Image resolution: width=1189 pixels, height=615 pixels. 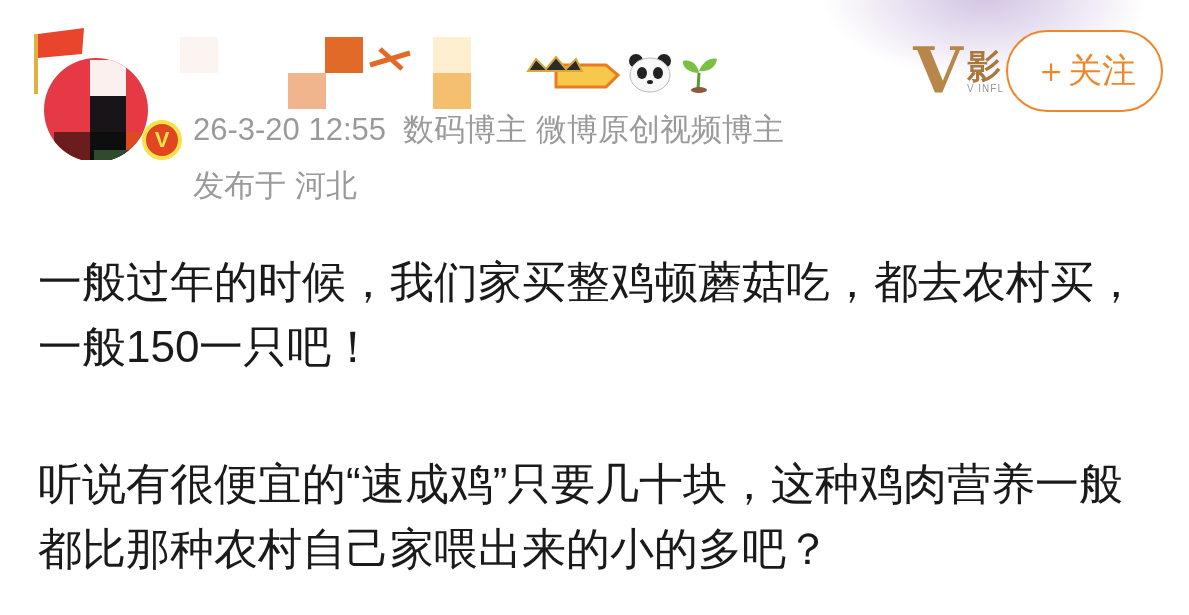 What do you see at coordinates (162, 140) in the screenshot?
I see `verified-badge: V` at bounding box center [162, 140].